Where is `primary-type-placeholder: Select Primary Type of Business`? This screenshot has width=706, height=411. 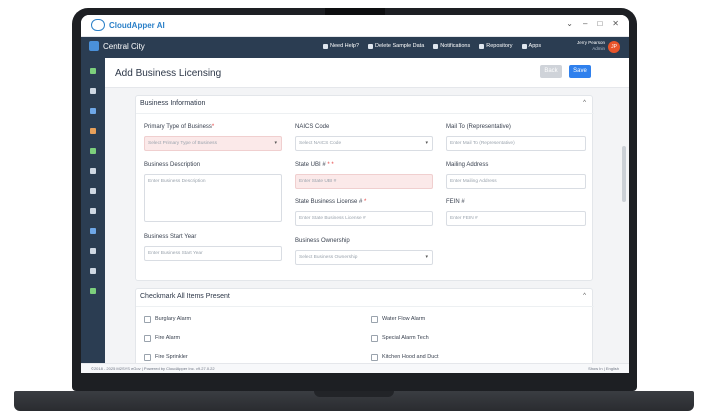
primary-type-placeholder: Select Primary Type of Business is located at coordinates (182, 143).